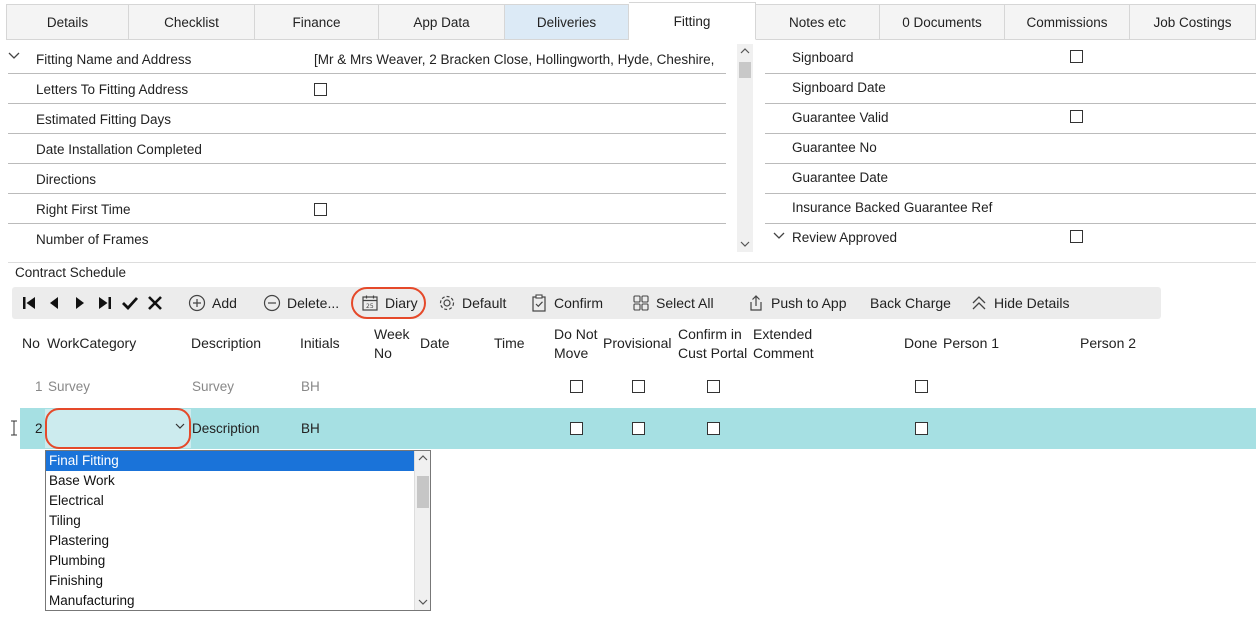 Image resolution: width=1256 pixels, height=619 pixels. What do you see at coordinates (67, 22) in the screenshot?
I see `tab-details: Details` at bounding box center [67, 22].